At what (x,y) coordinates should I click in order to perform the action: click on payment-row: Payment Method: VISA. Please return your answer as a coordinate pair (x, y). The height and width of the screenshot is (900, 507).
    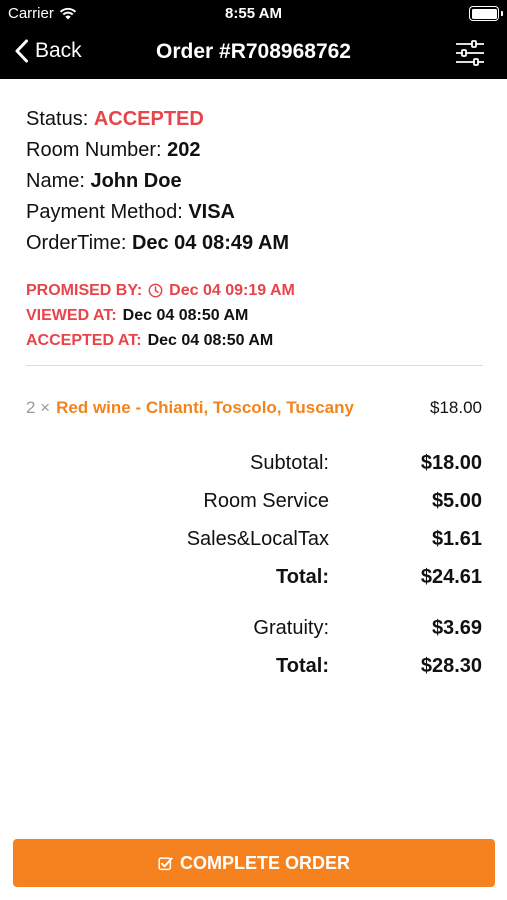
    Looking at the image, I should click on (157, 212).